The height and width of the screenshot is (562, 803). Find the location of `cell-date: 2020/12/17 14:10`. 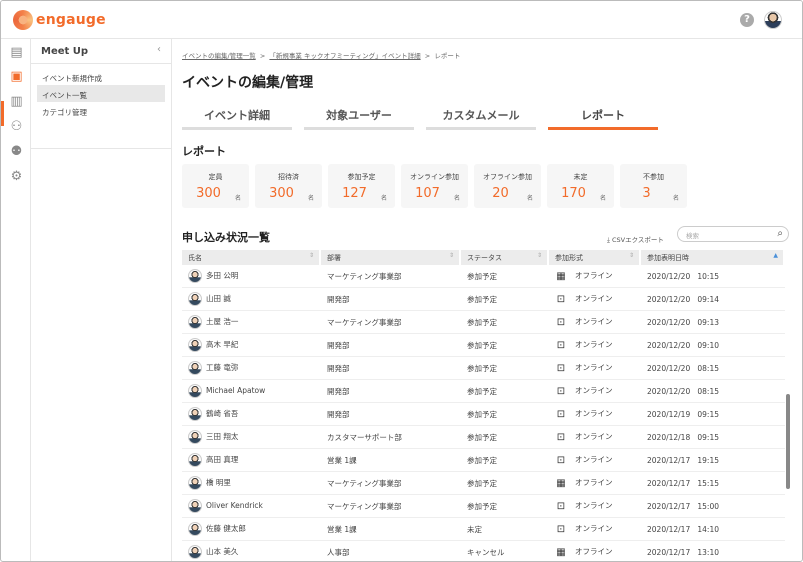

cell-date: 2020/12/17 14:10 is located at coordinates (713, 529).